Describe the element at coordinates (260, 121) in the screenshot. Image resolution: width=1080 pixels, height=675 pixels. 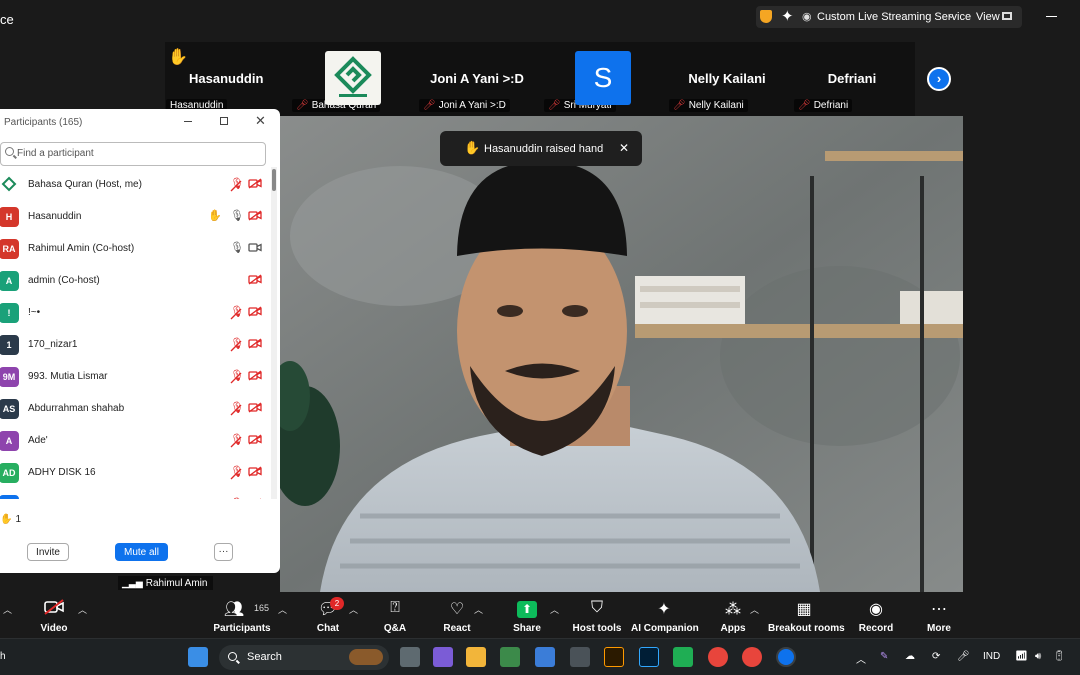
I see `panel-close-icon: ✕` at that location.